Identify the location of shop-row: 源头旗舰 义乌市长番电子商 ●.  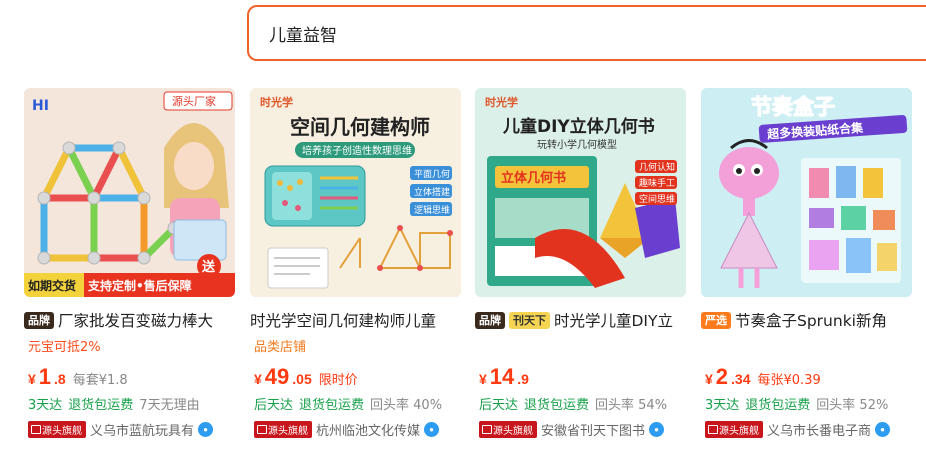
(815, 429).